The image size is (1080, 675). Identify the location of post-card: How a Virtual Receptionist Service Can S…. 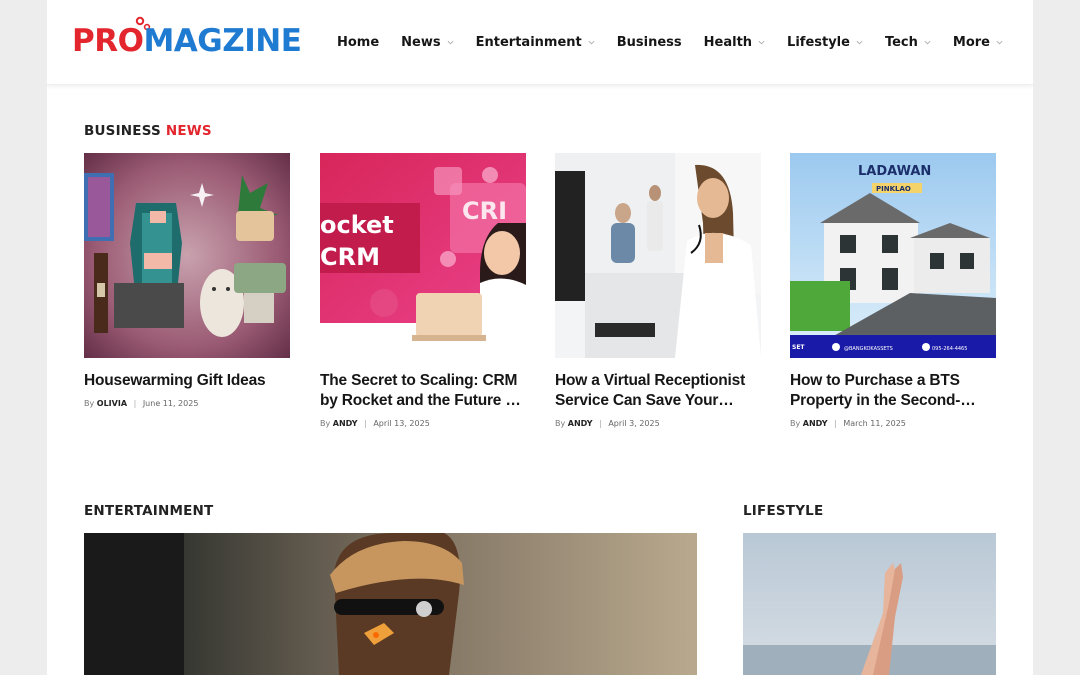
(658, 290).